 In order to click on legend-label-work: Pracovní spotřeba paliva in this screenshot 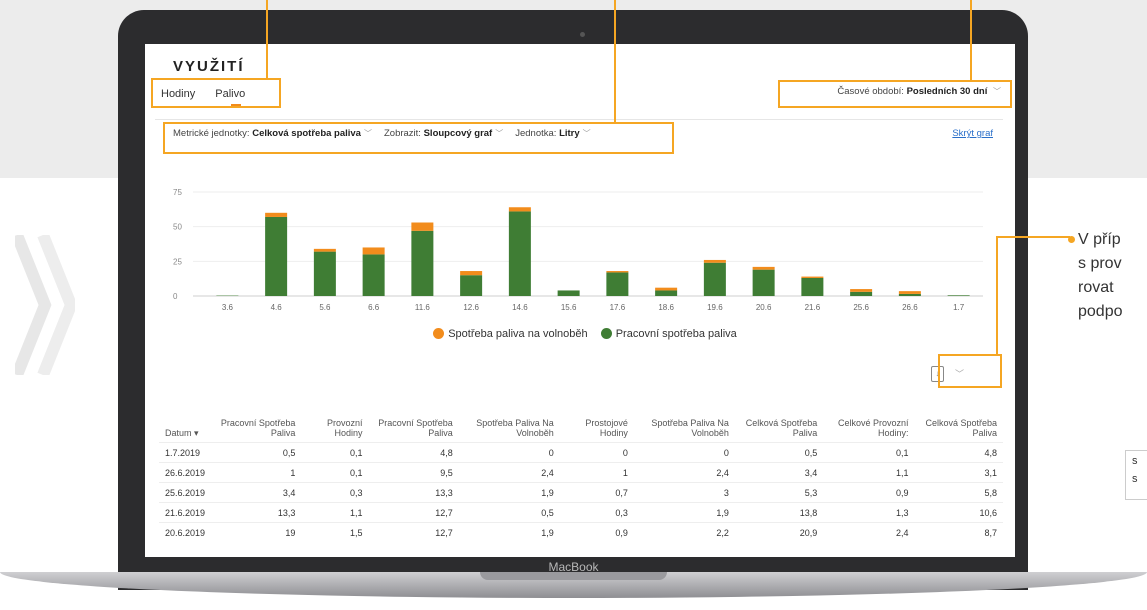, I will do `click(676, 334)`.